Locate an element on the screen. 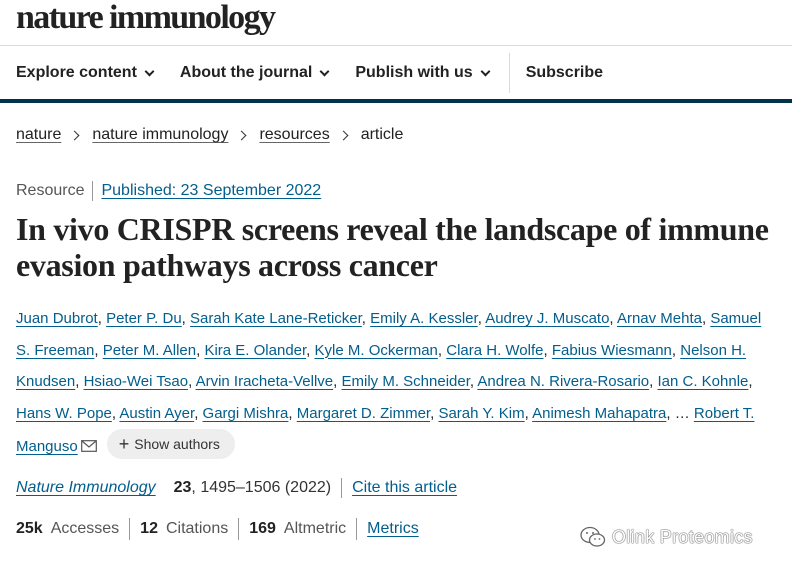 The height and width of the screenshot is (570, 792). show-authors-button: + Show authors is located at coordinates (170, 444).